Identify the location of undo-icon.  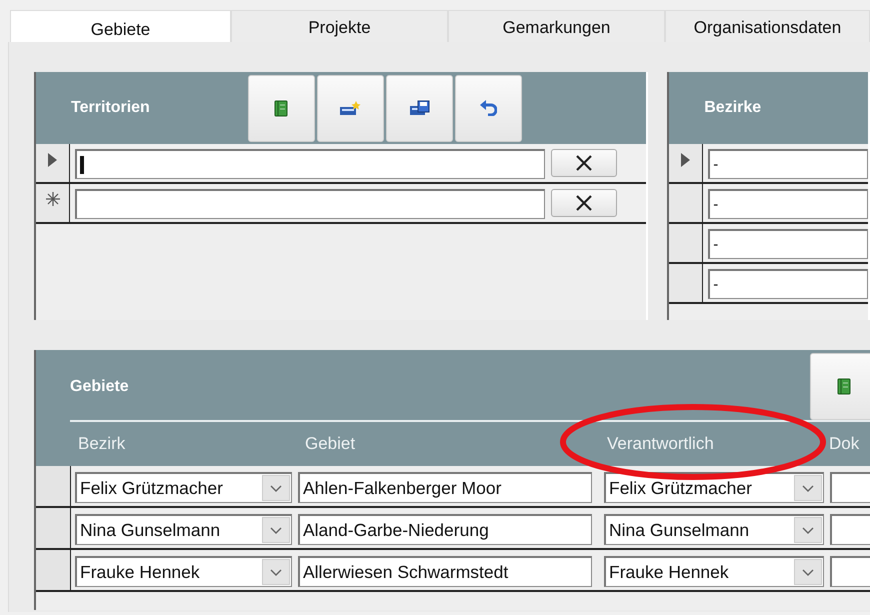
(488, 108).